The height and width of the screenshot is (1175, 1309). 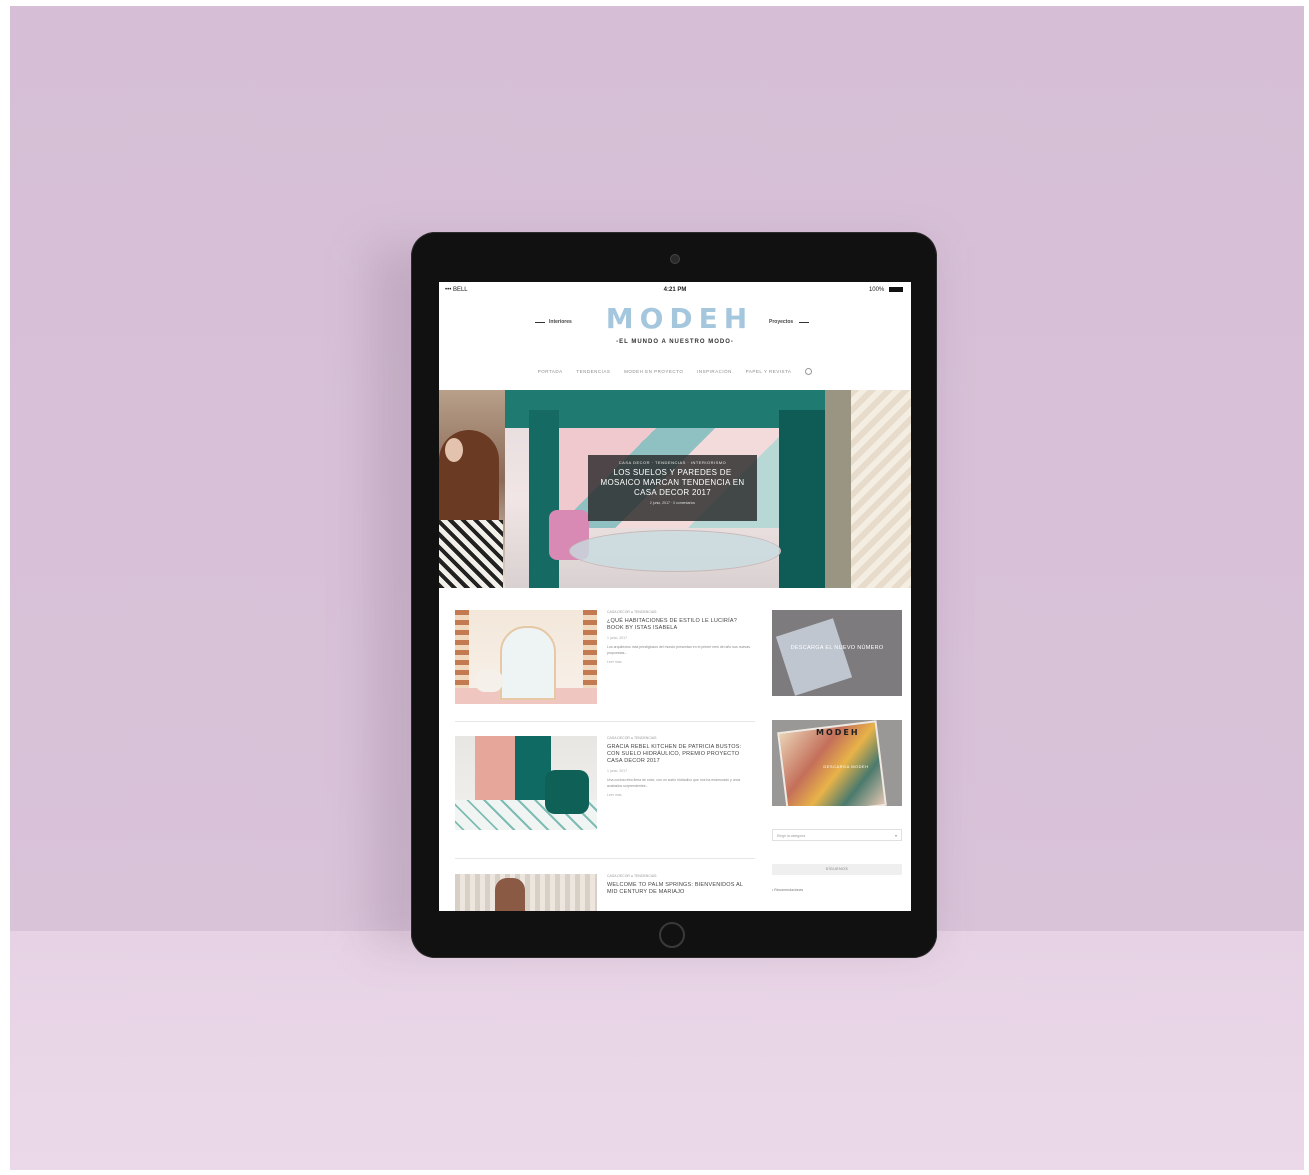 I want to click on promo-magazine-cover: MODEH DESCARGA MODEH, so click(x=837, y=763).